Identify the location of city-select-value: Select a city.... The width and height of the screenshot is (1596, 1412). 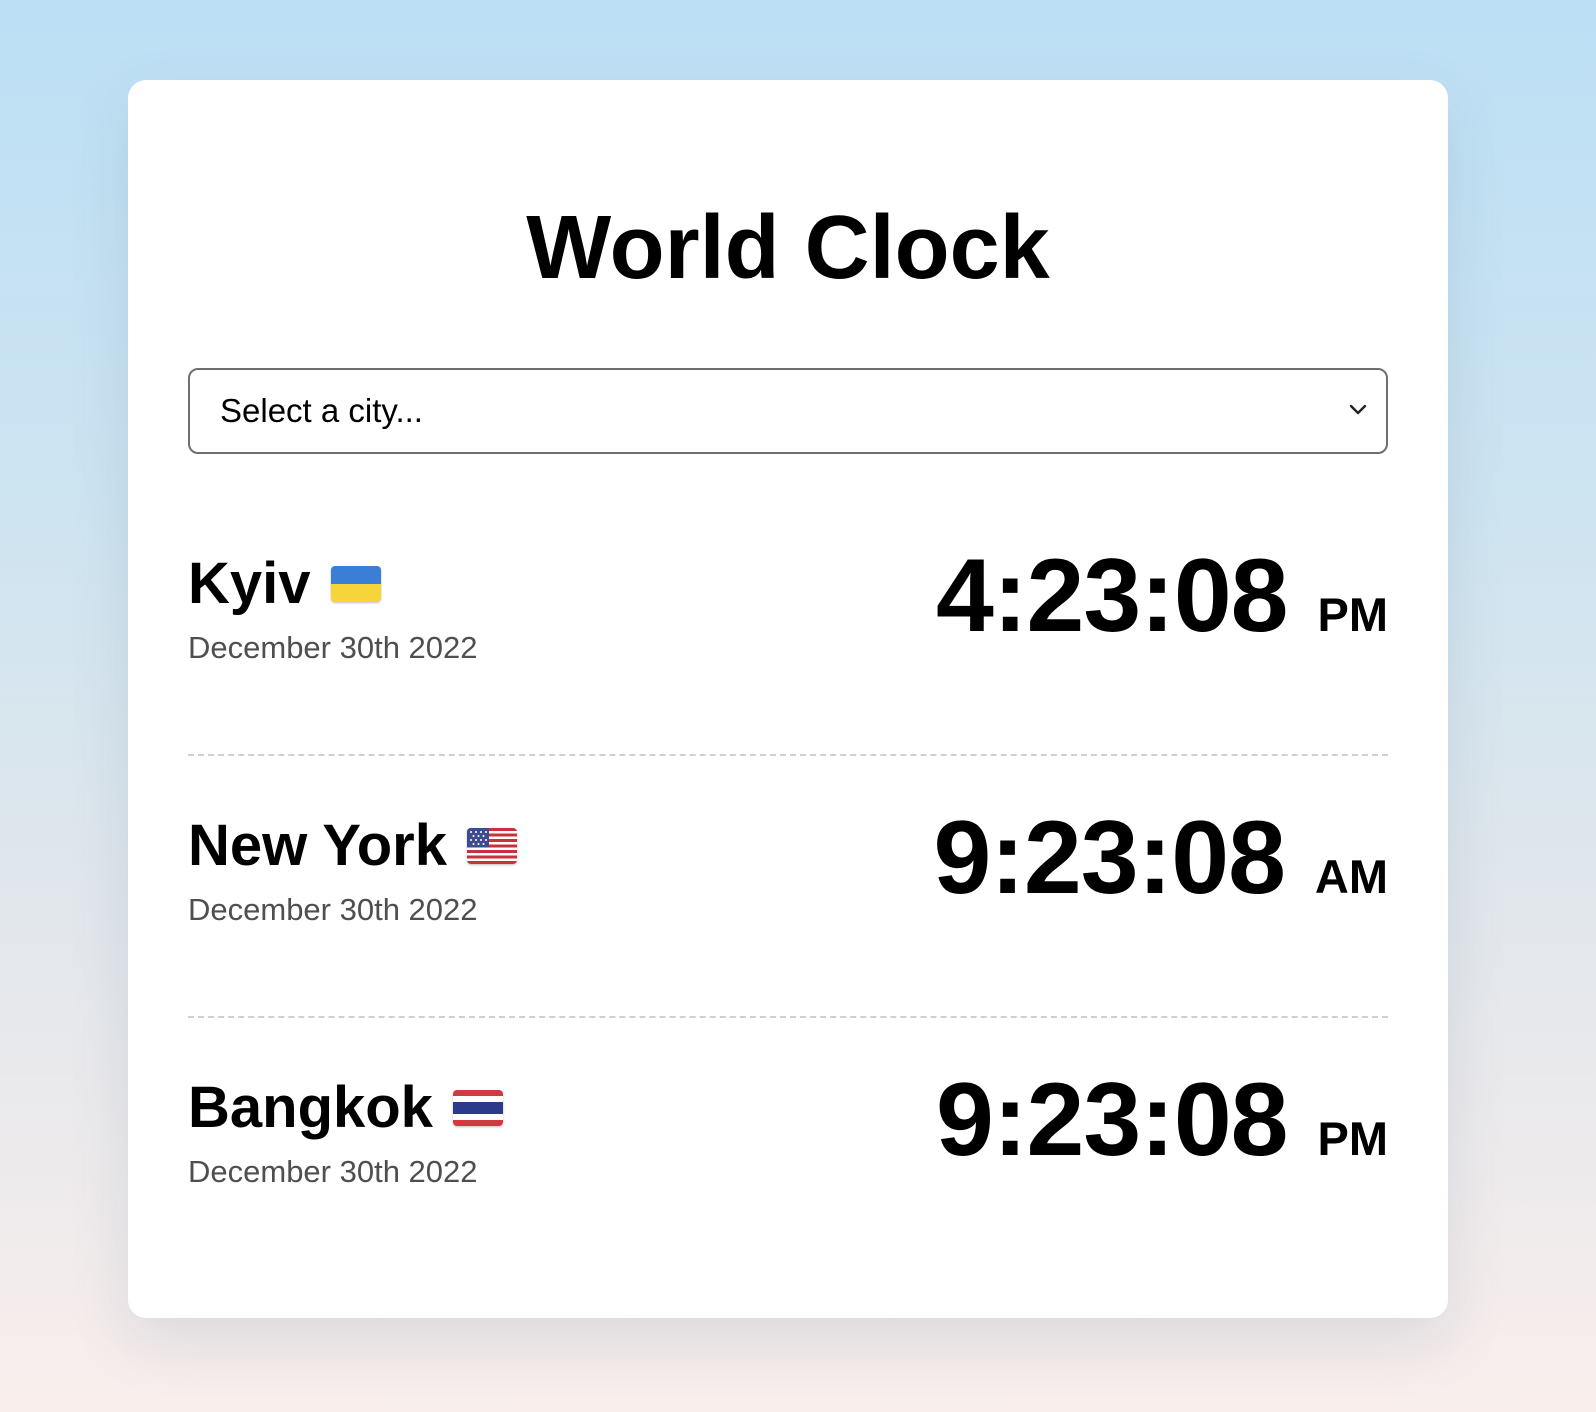
(321, 410).